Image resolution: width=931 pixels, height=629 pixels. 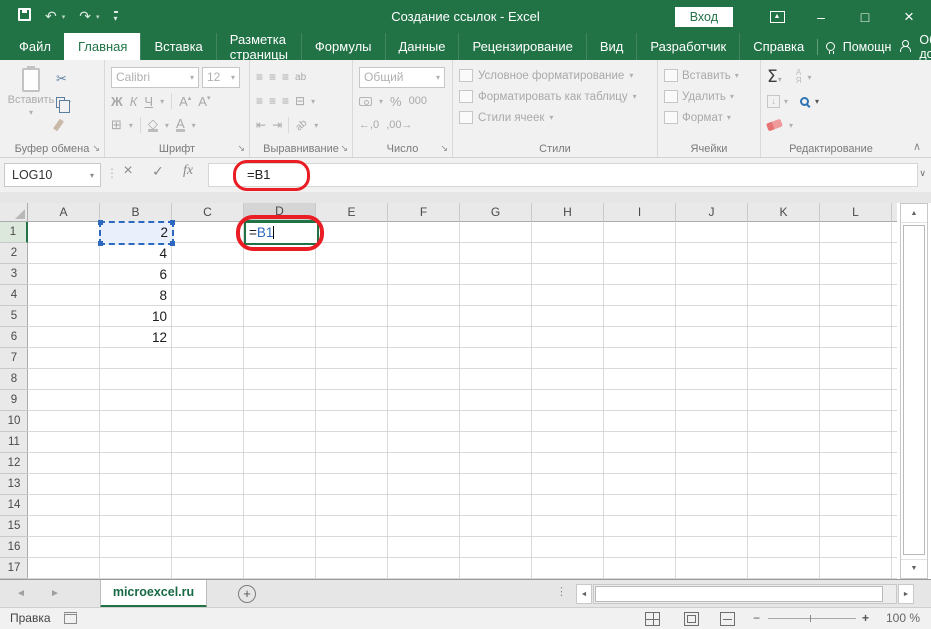 What do you see at coordinates (14, 358) in the screenshot?
I see `row-header-7: 7` at bounding box center [14, 358].